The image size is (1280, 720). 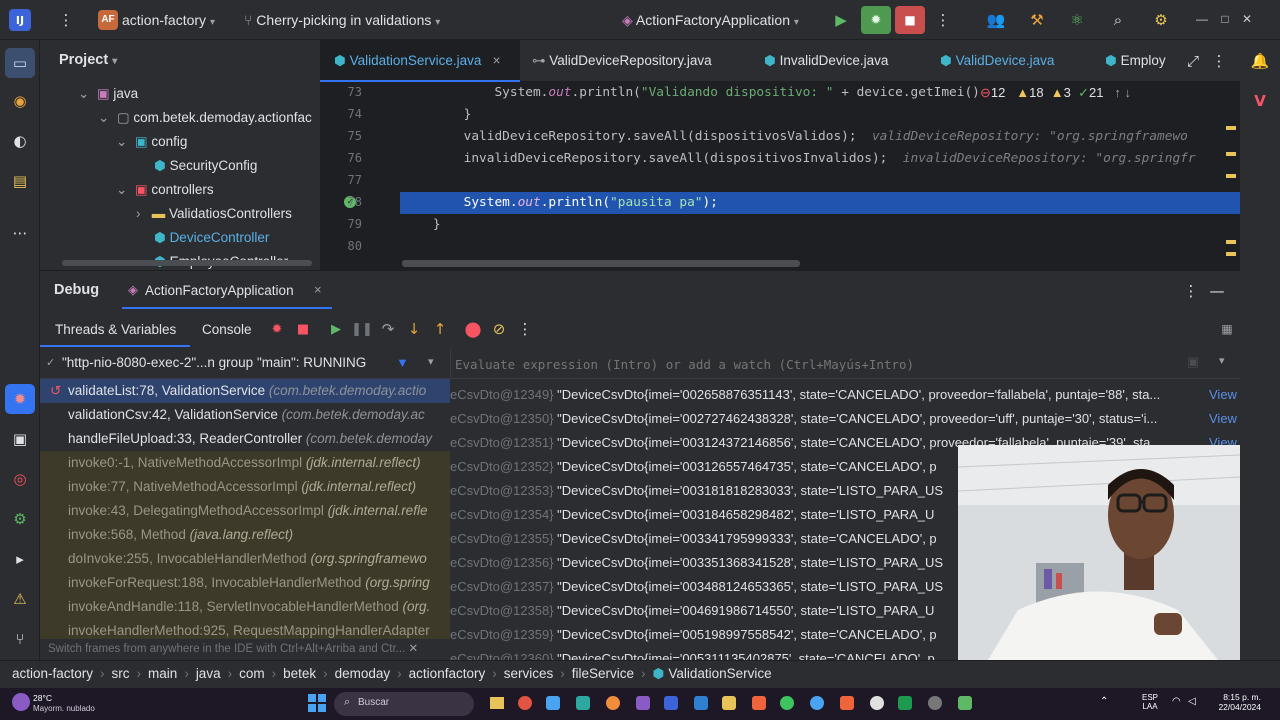 I want to click on bug-icon: ✹, so click(x=277, y=329).